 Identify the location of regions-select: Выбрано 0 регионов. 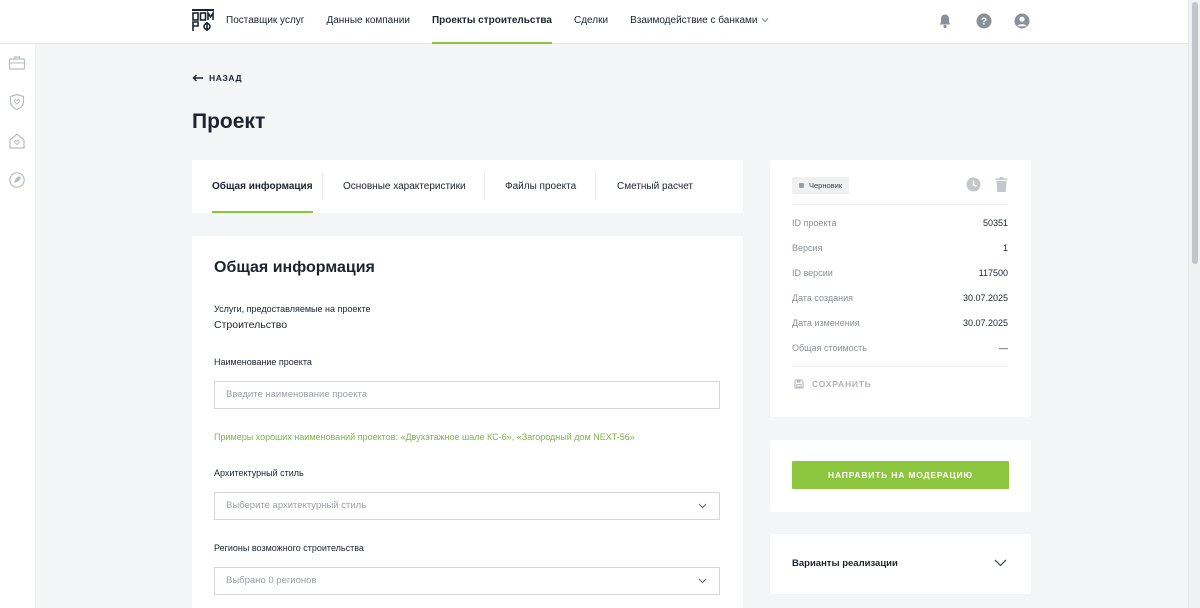
(467, 581).